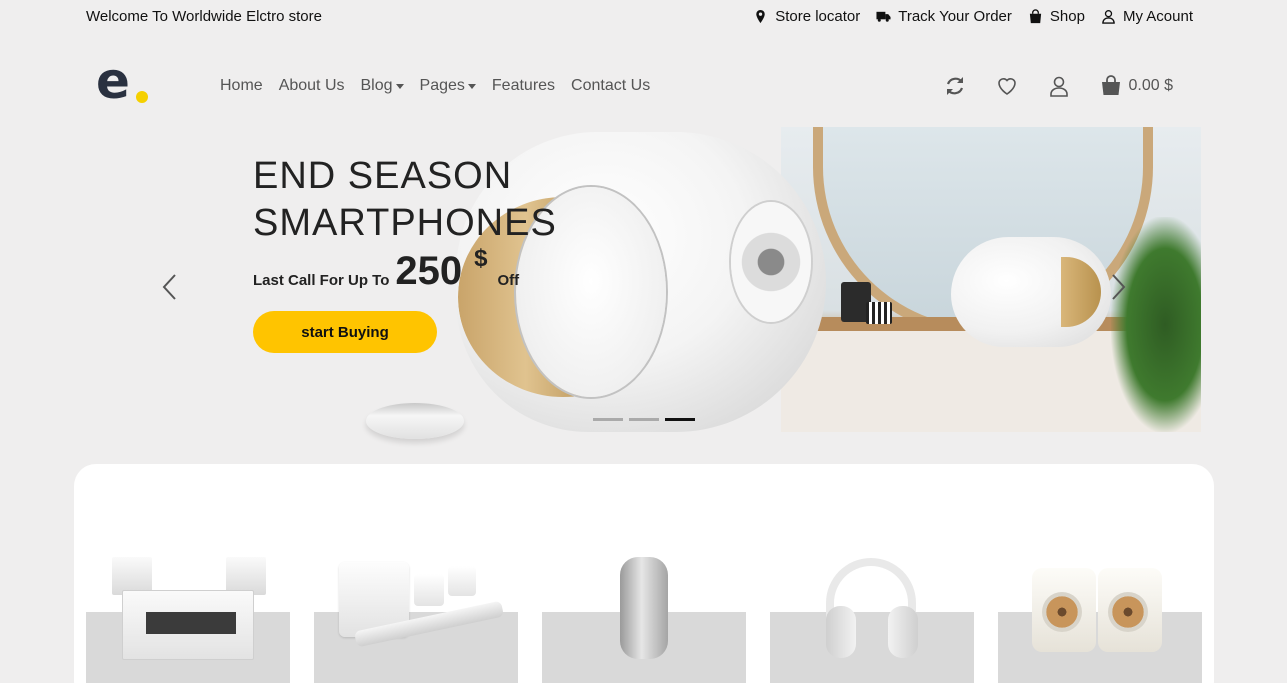 This screenshot has width=1287, height=683. I want to click on bookshelf-speakers-image, so click(1100, 609).